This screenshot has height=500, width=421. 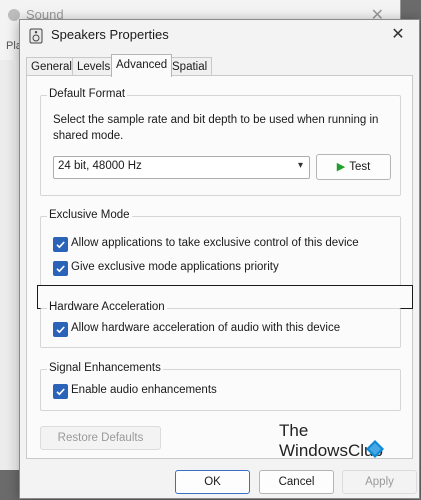 What do you see at coordinates (294, 430) in the screenshot?
I see `watermark-line-1: The` at bounding box center [294, 430].